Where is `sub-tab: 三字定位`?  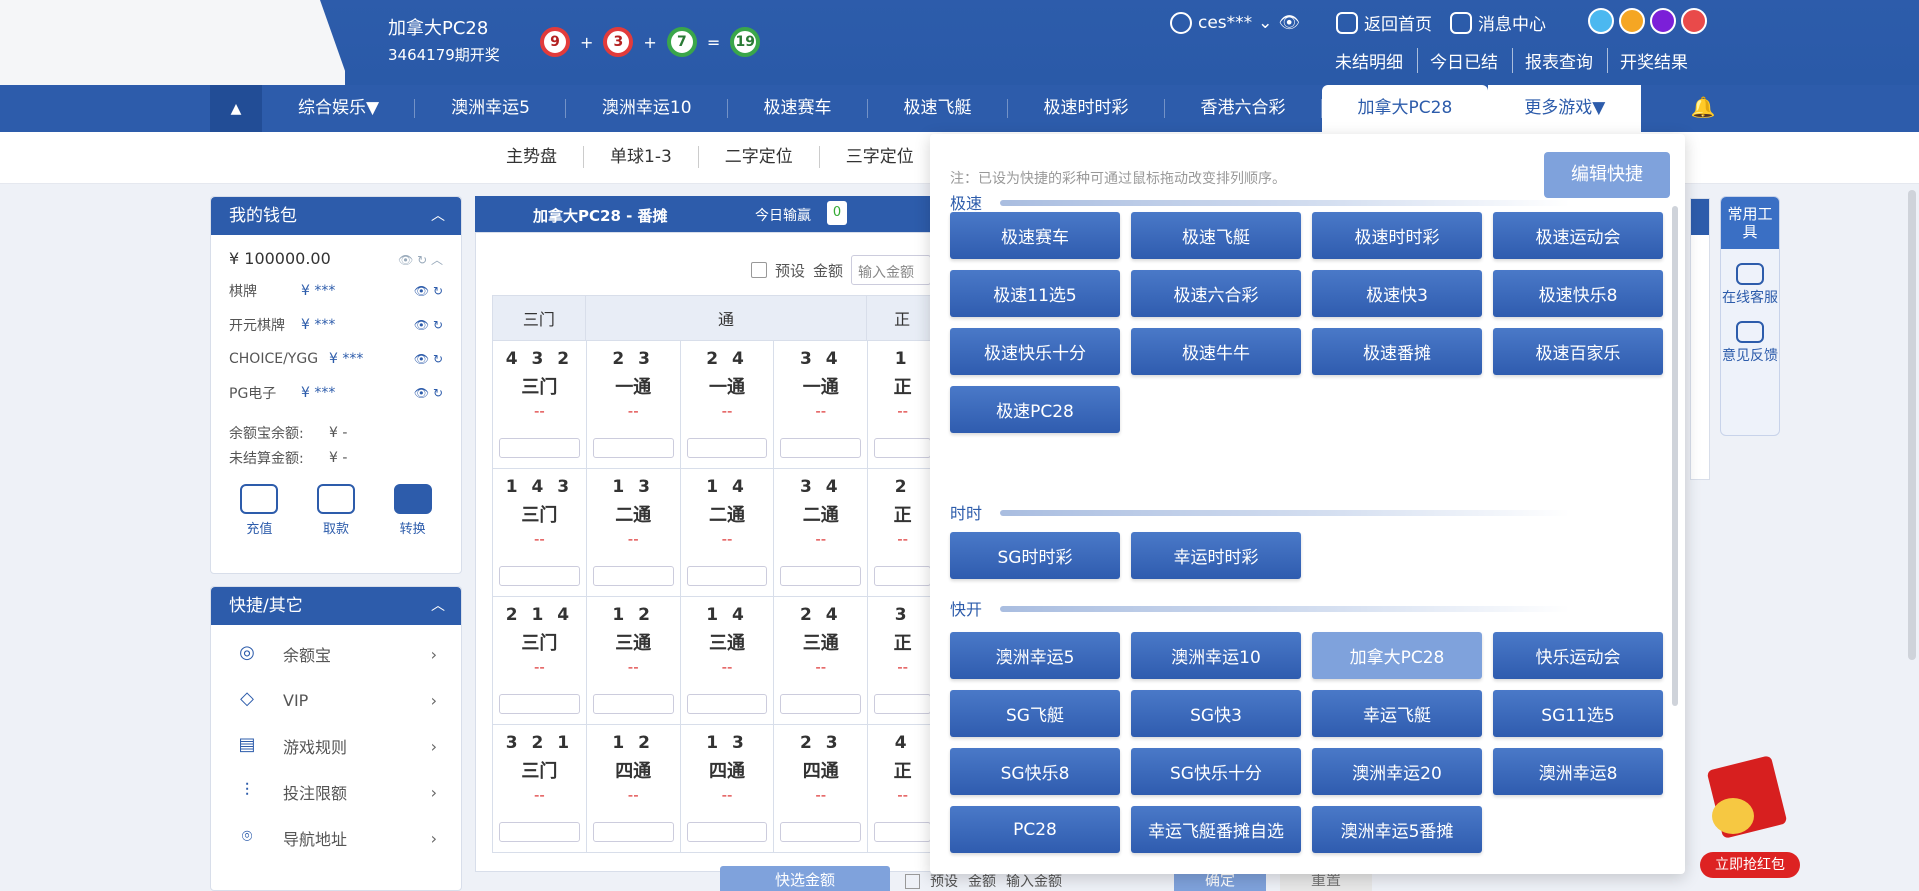 sub-tab: 三字定位 is located at coordinates (880, 157).